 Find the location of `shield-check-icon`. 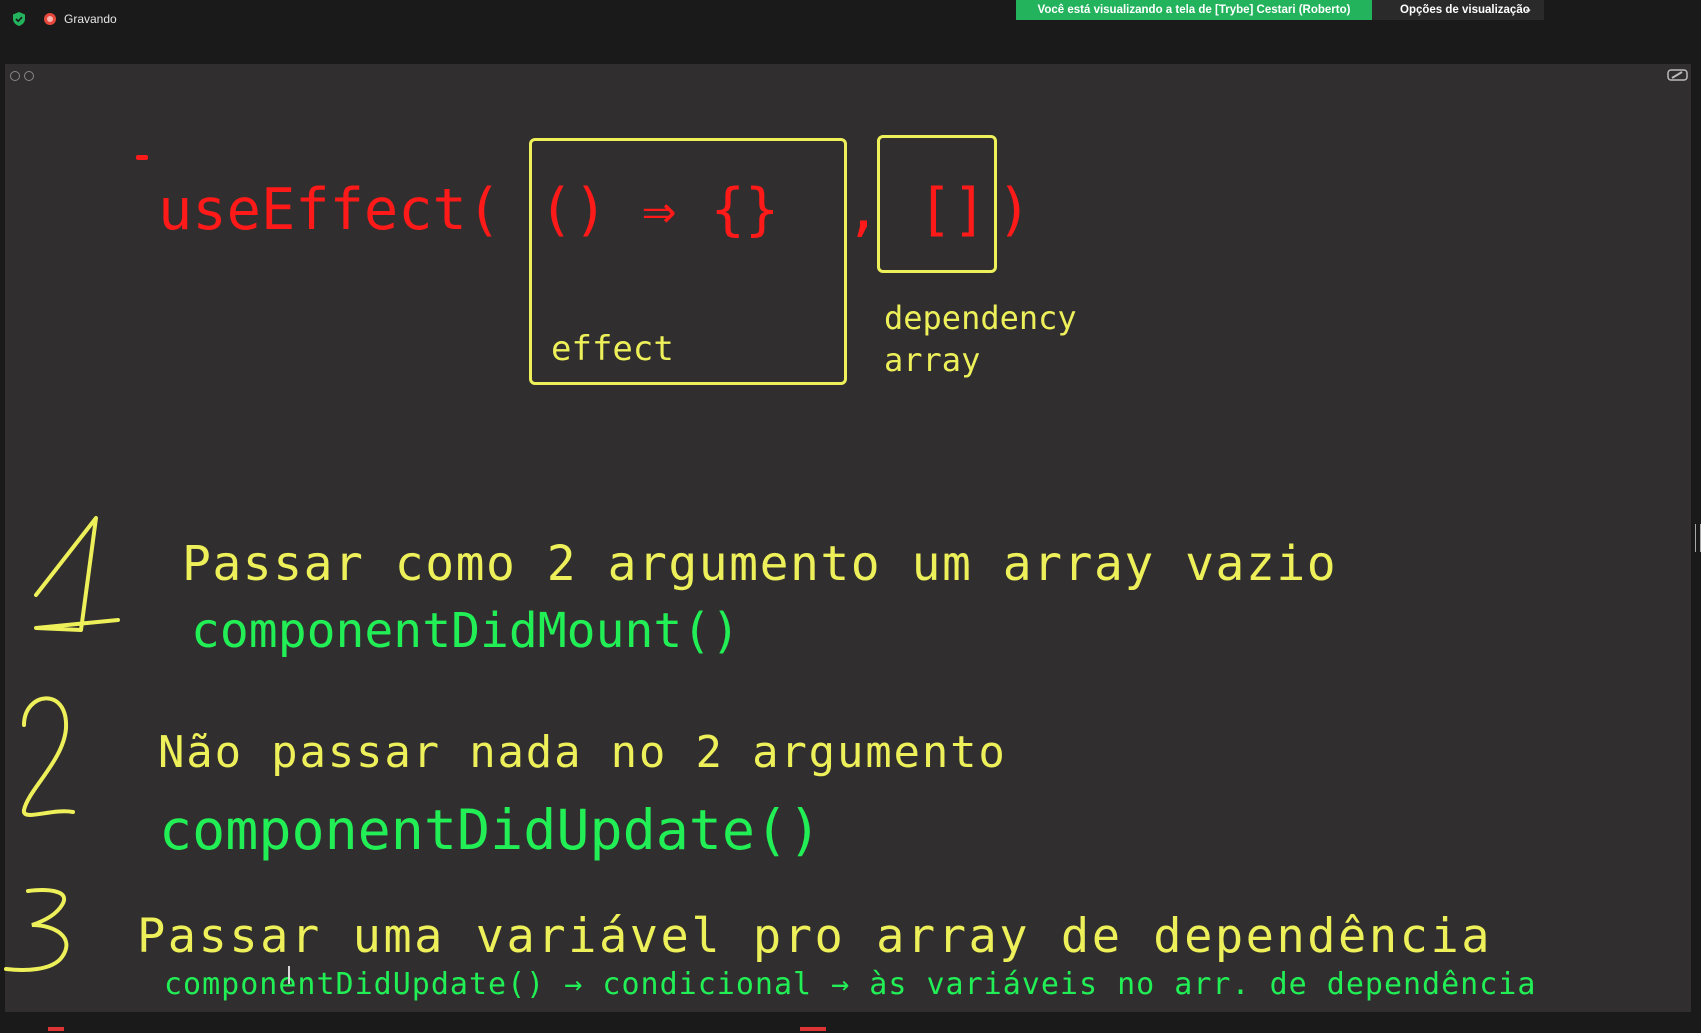

shield-check-icon is located at coordinates (19, 19).